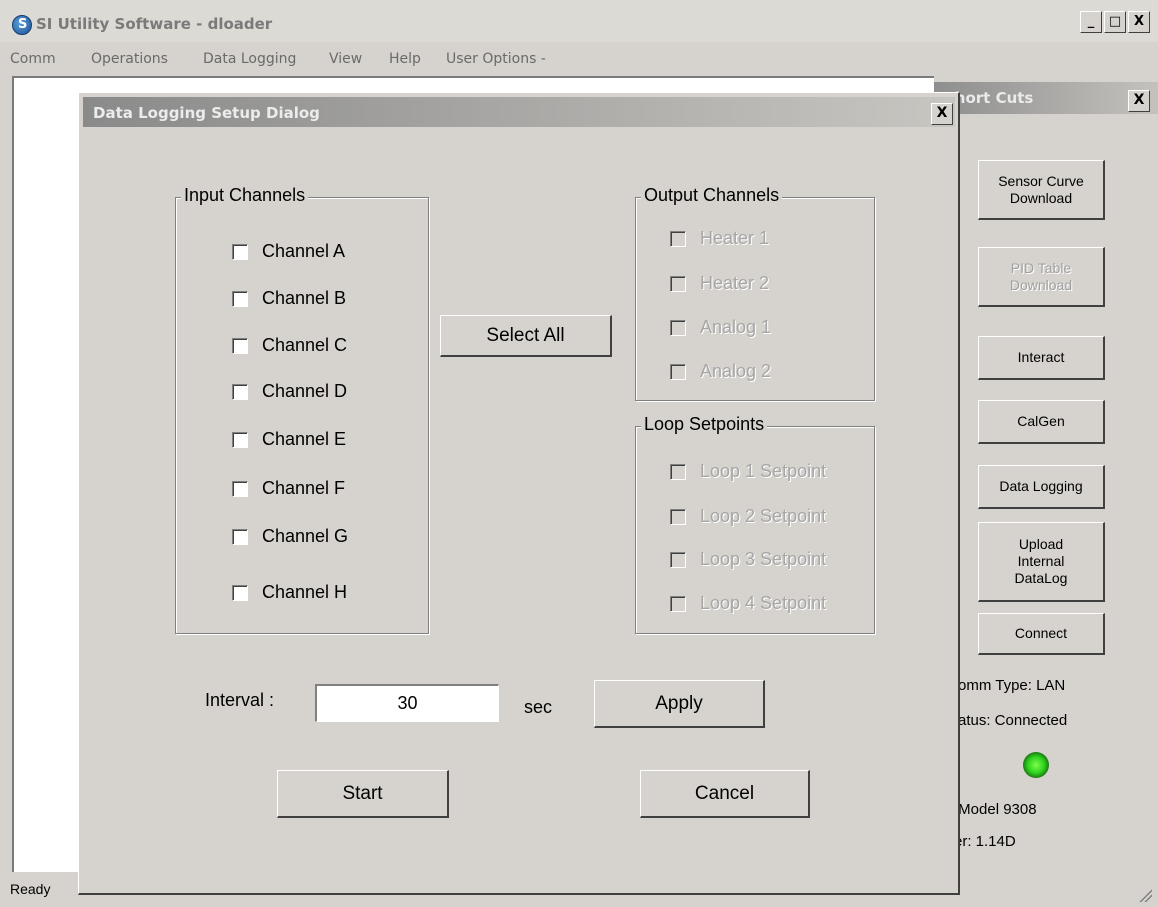  I want to click on channel-d-checkbox: Channel D, so click(289, 391).